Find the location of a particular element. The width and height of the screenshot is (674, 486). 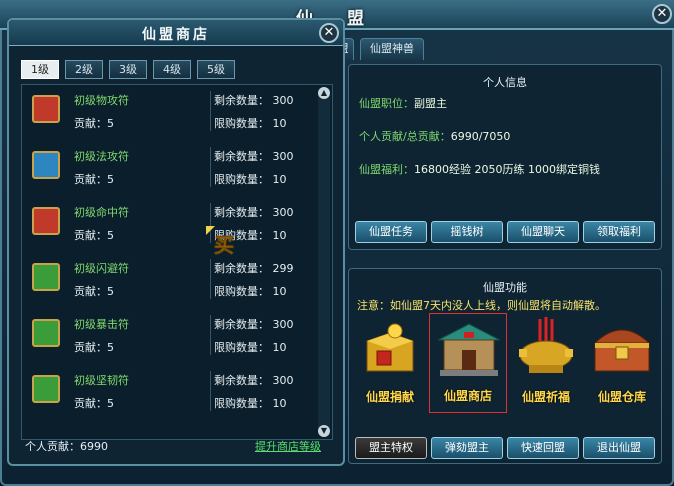

item-name: 初级物攻符 is located at coordinates (101, 100).